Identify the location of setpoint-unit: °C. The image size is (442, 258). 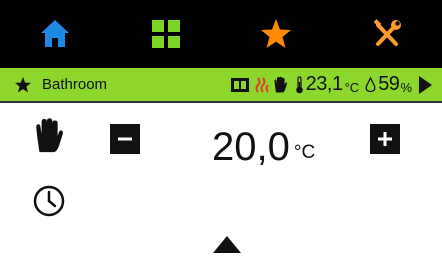
(304, 153).